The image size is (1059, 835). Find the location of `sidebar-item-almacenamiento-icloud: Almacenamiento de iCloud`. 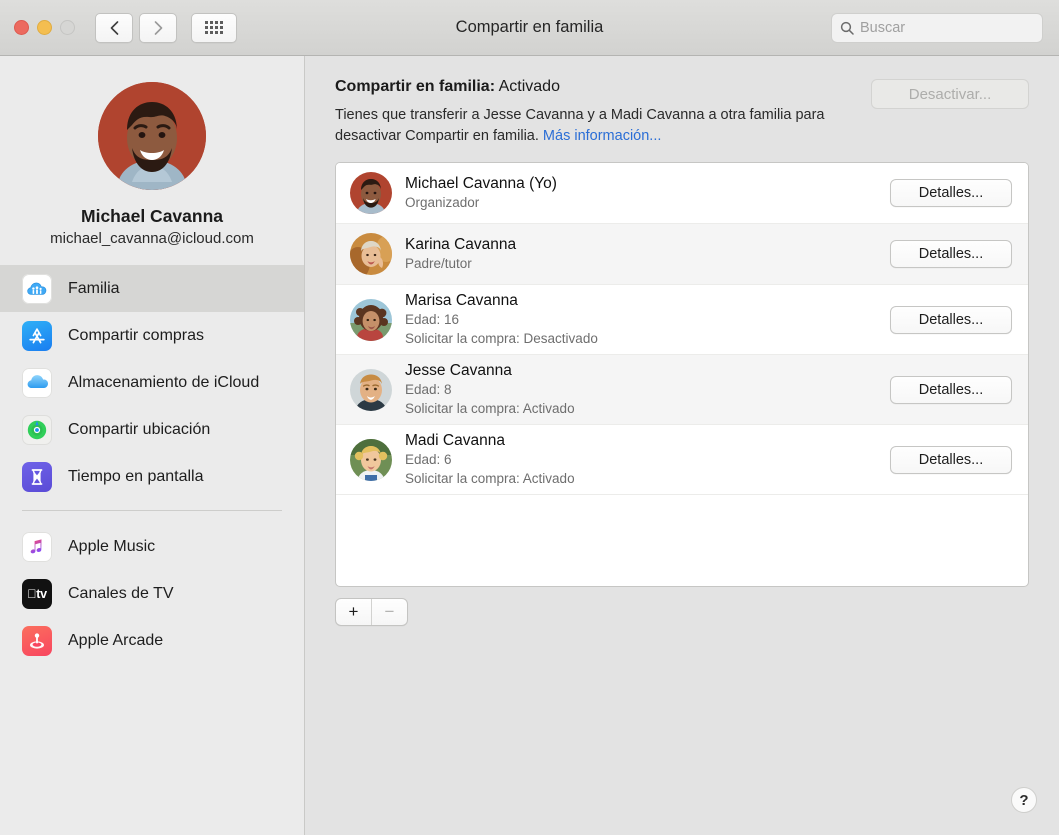

sidebar-item-almacenamiento-icloud: Almacenamiento de iCloud is located at coordinates (152, 382).